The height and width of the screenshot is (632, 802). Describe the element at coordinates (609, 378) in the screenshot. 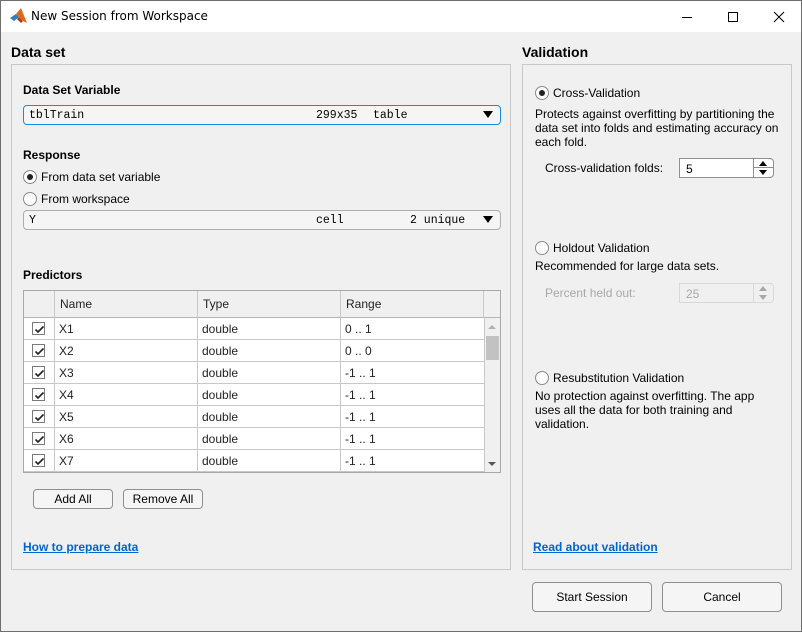

I see `resubstitution-validation-radio: Resubstitution Validation` at that location.